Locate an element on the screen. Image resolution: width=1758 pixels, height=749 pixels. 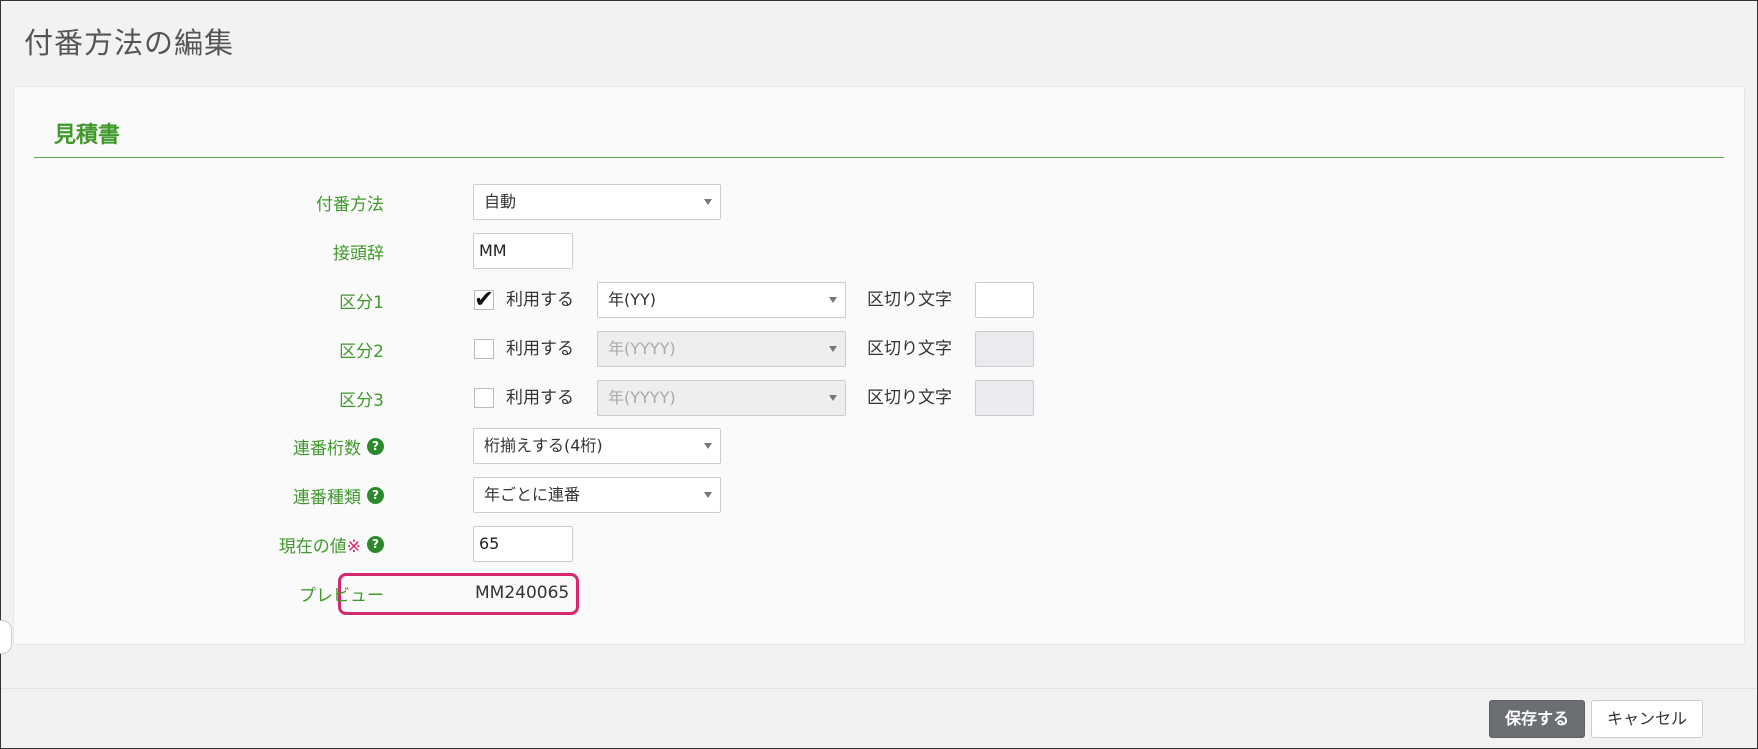
segment2-separator-input is located at coordinates (1004, 349).